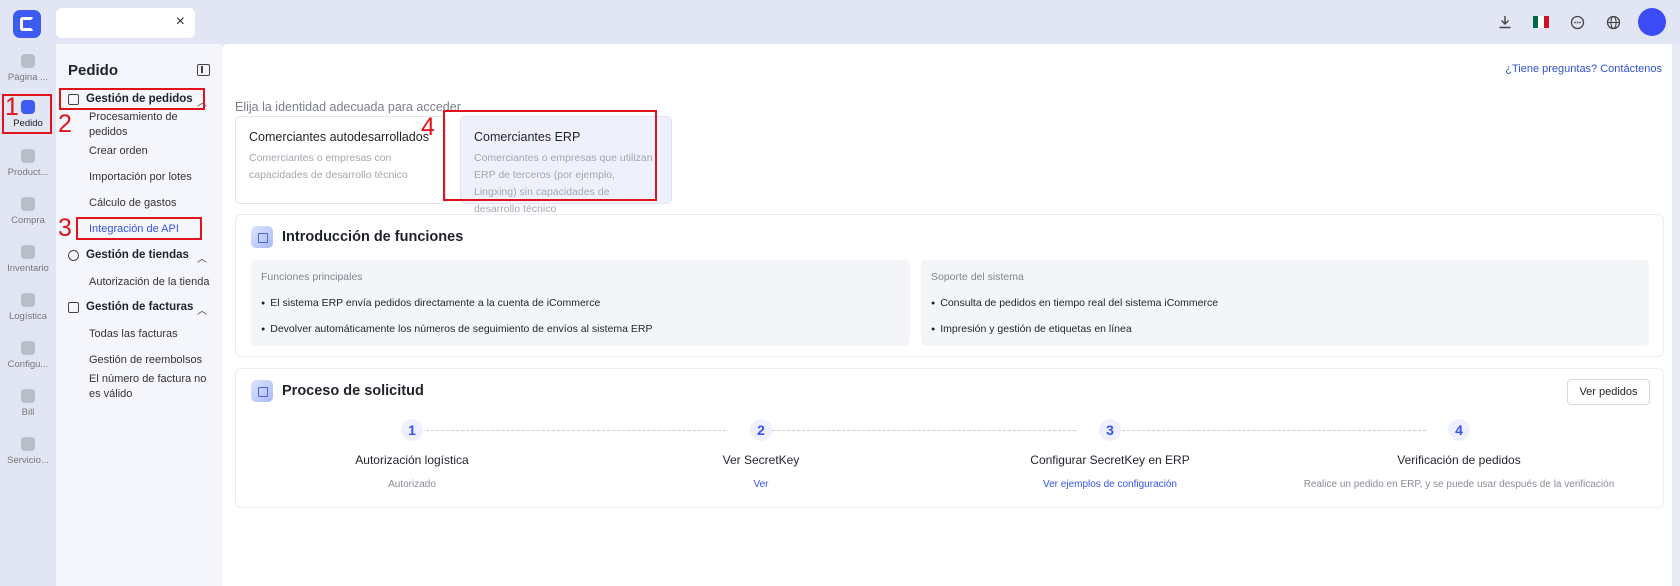  Describe the element at coordinates (1110, 460) in the screenshot. I see `step-title: Configurar SecretKey en ERP` at that location.